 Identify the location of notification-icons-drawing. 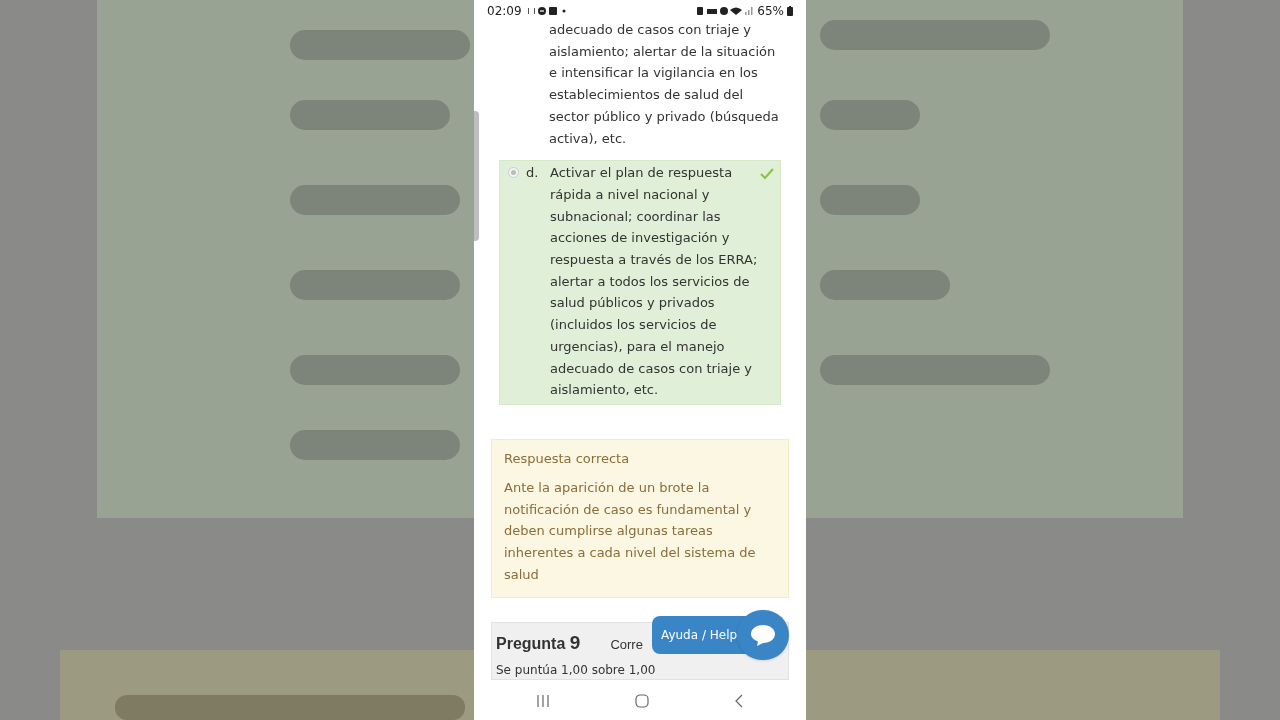
(546, 10).